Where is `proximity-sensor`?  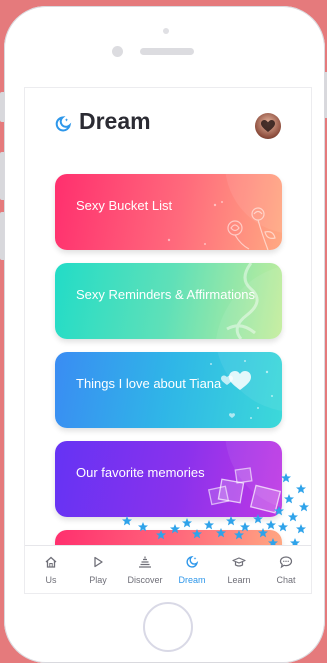 proximity-sensor is located at coordinates (166, 31).